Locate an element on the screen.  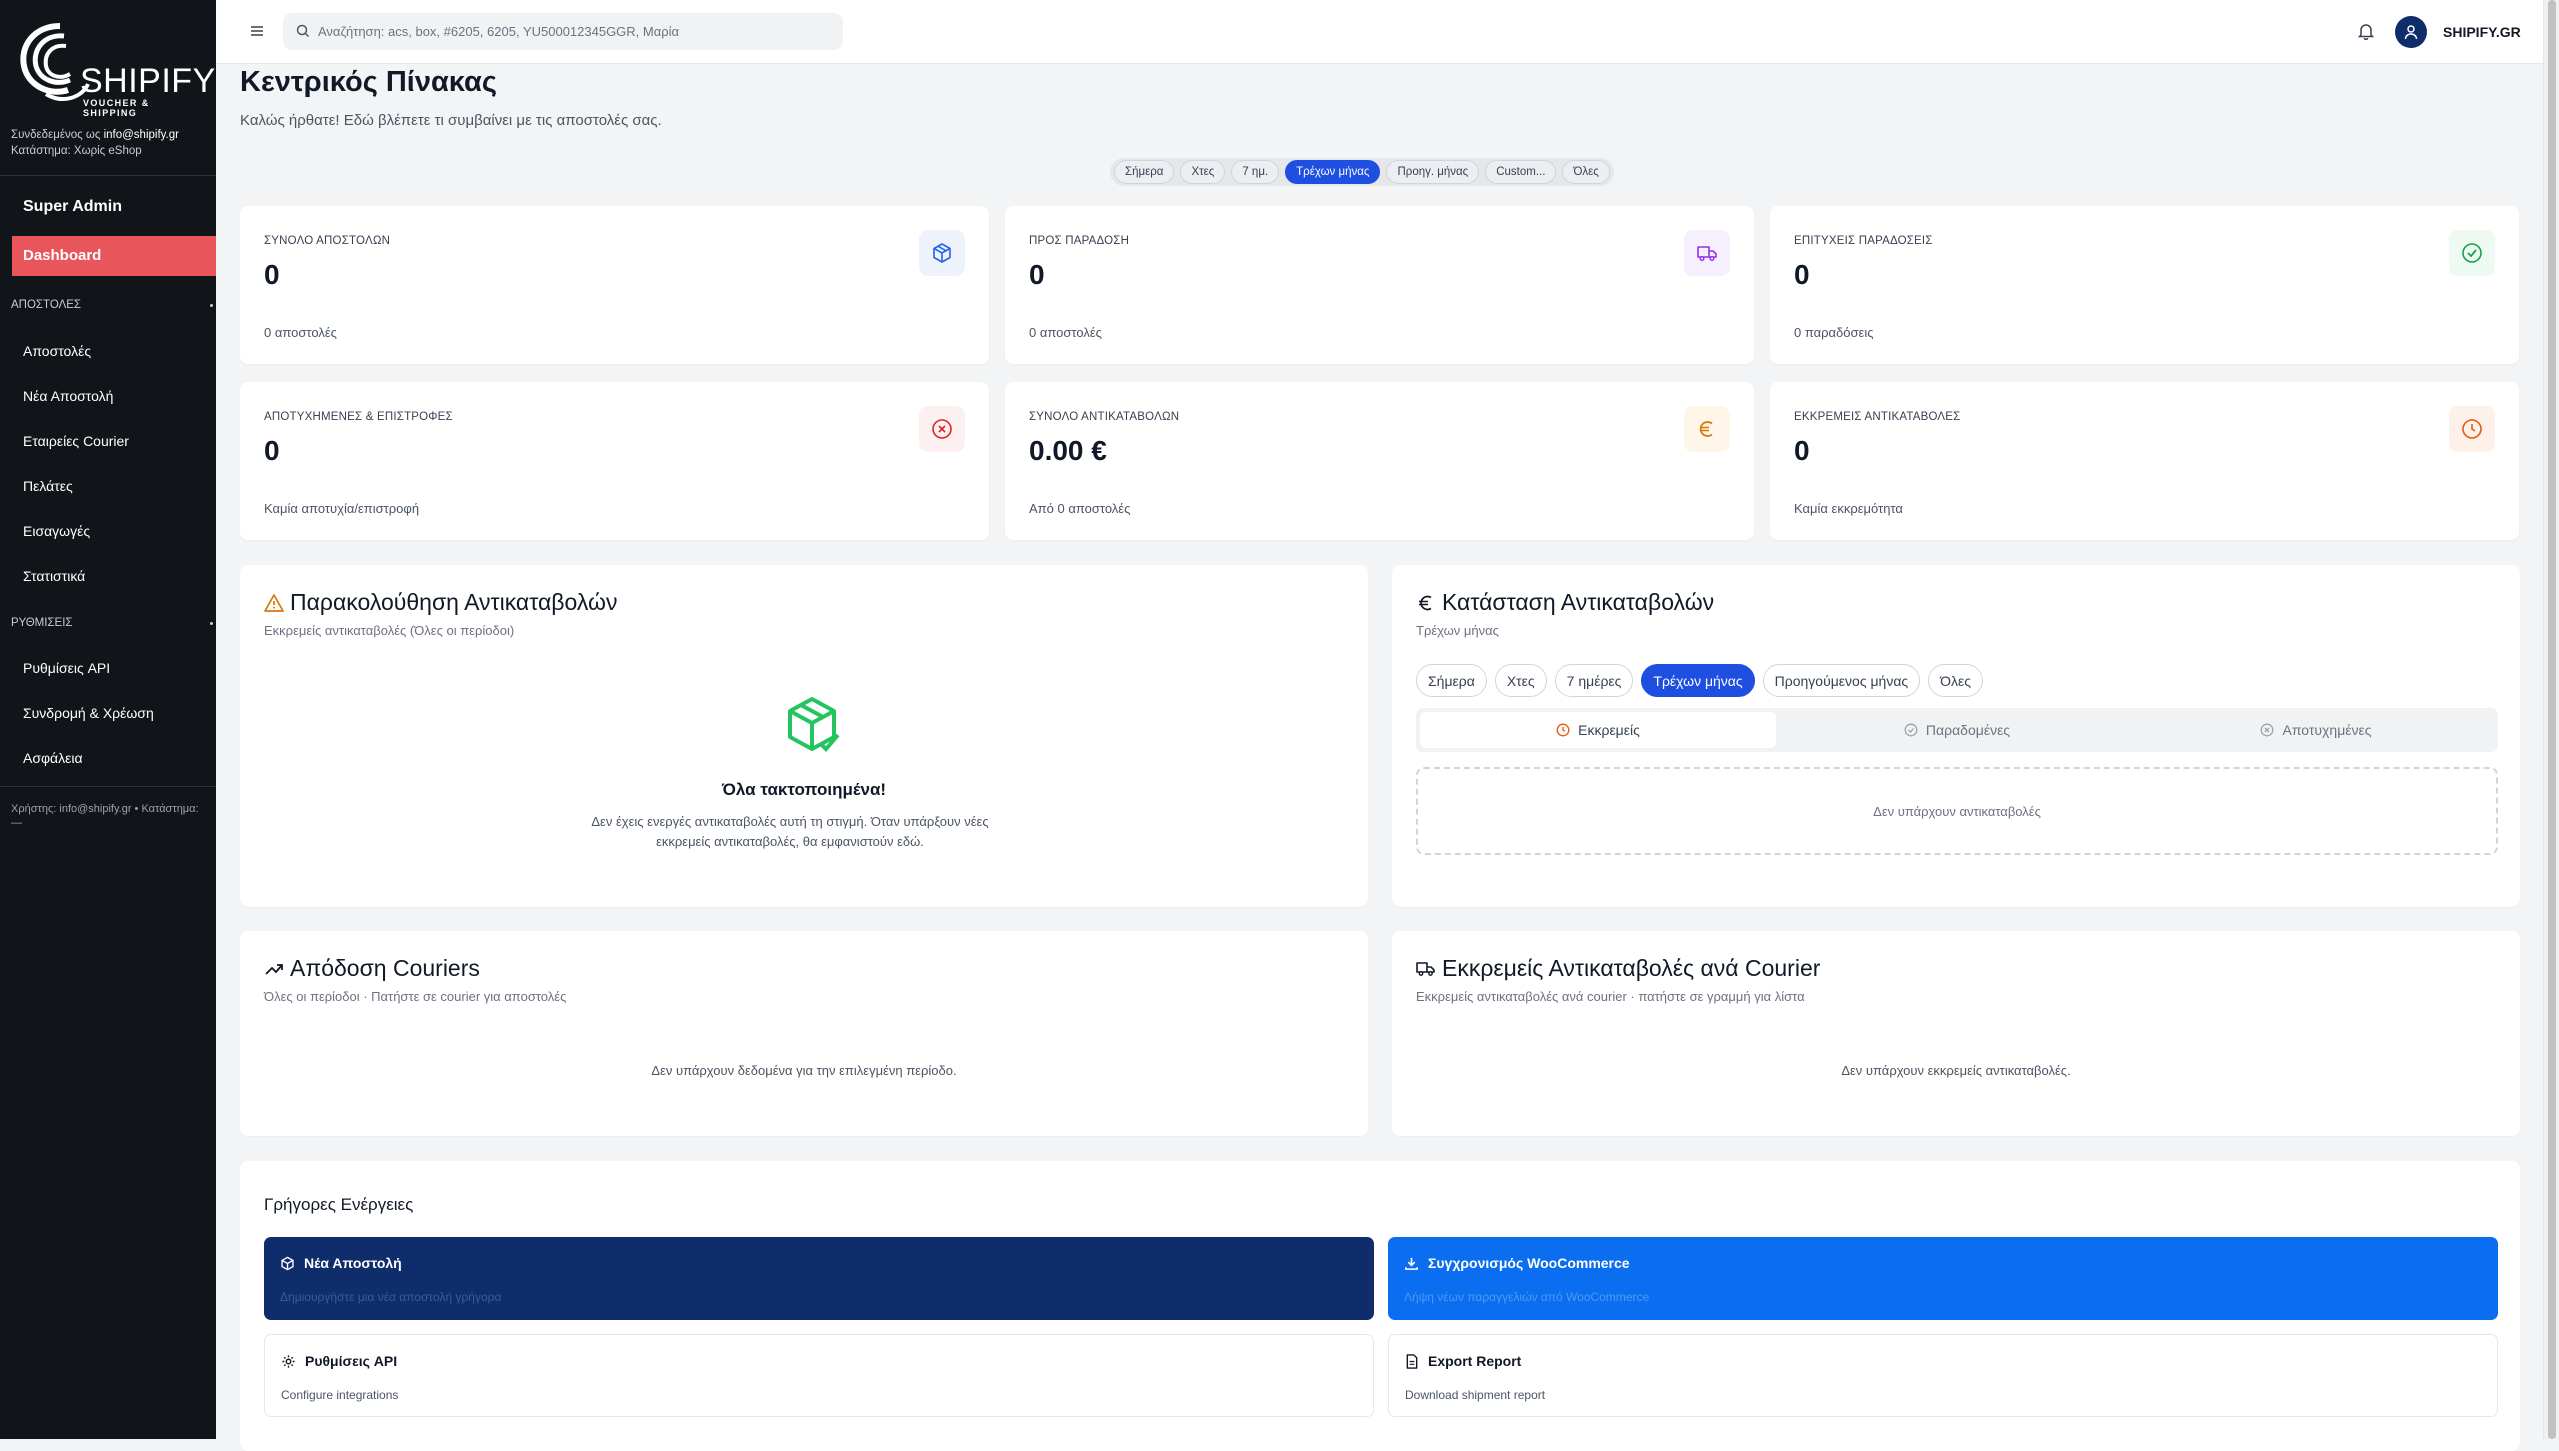
kpi-total-shipments: ΣΥΝΟΛΟ ΑΠΟΣΤΟΛΩΝ 0 0 αποστολές is located at coordinates (614, 285).